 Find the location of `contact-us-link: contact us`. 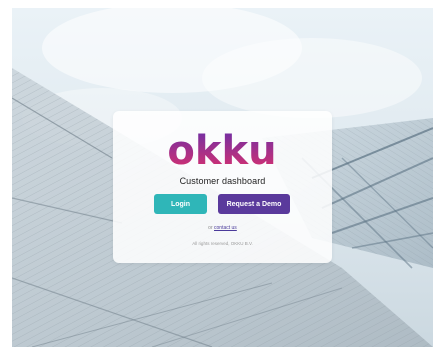

contact-us-link: contact us is located at coordinates (225, 228).